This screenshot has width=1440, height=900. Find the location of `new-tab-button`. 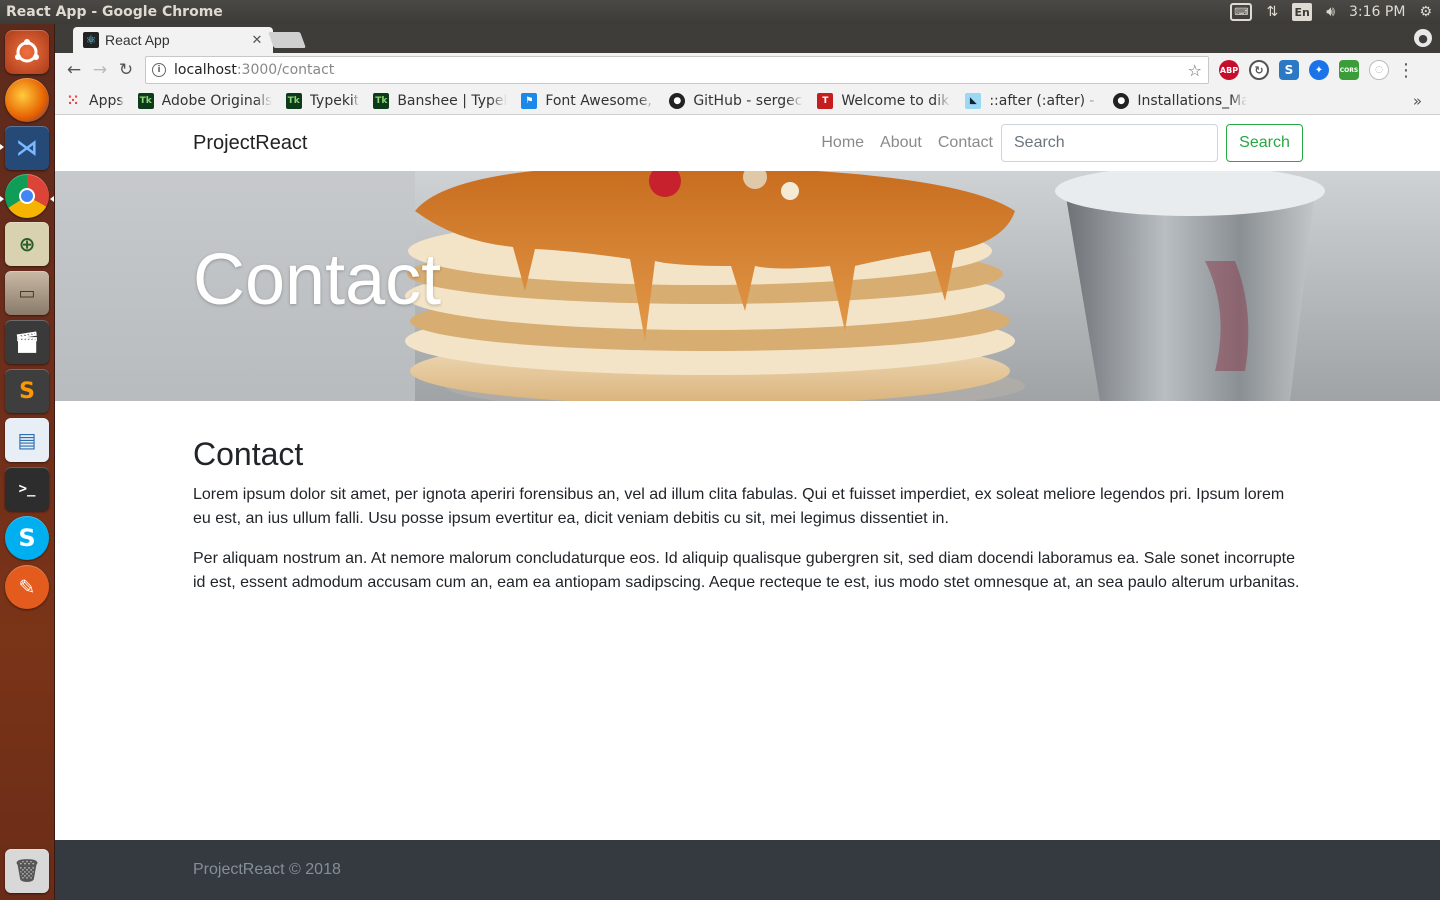

new-tab-button is located at coordinates (287, 40).